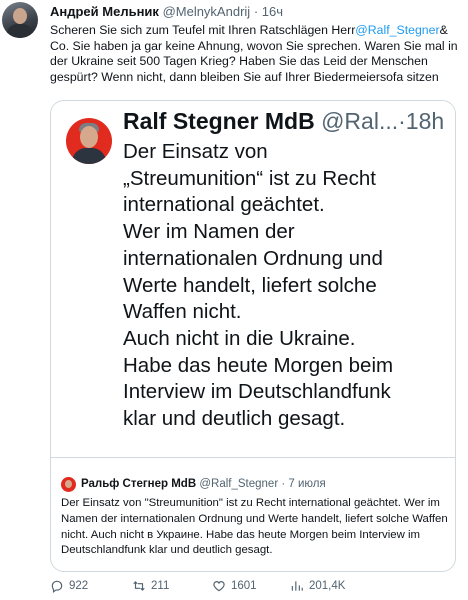  I want to click on retweet-count: 211, so click(160, 586).